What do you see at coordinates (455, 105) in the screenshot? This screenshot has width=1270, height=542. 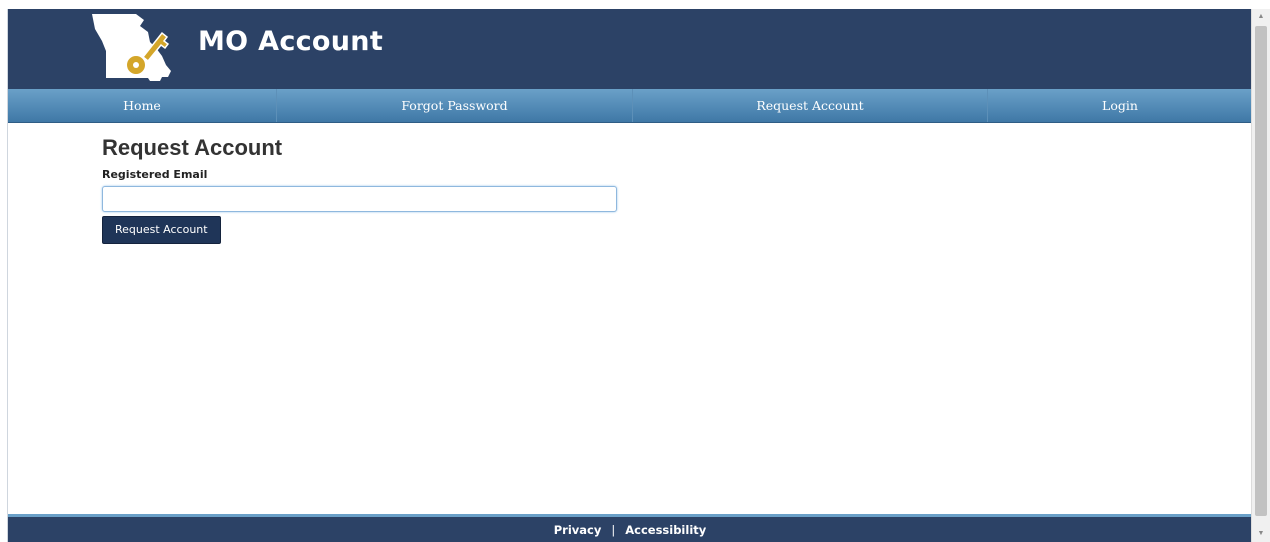 I see `nav-forgot-password: Forgot Password` at bounding box center [455, 105].